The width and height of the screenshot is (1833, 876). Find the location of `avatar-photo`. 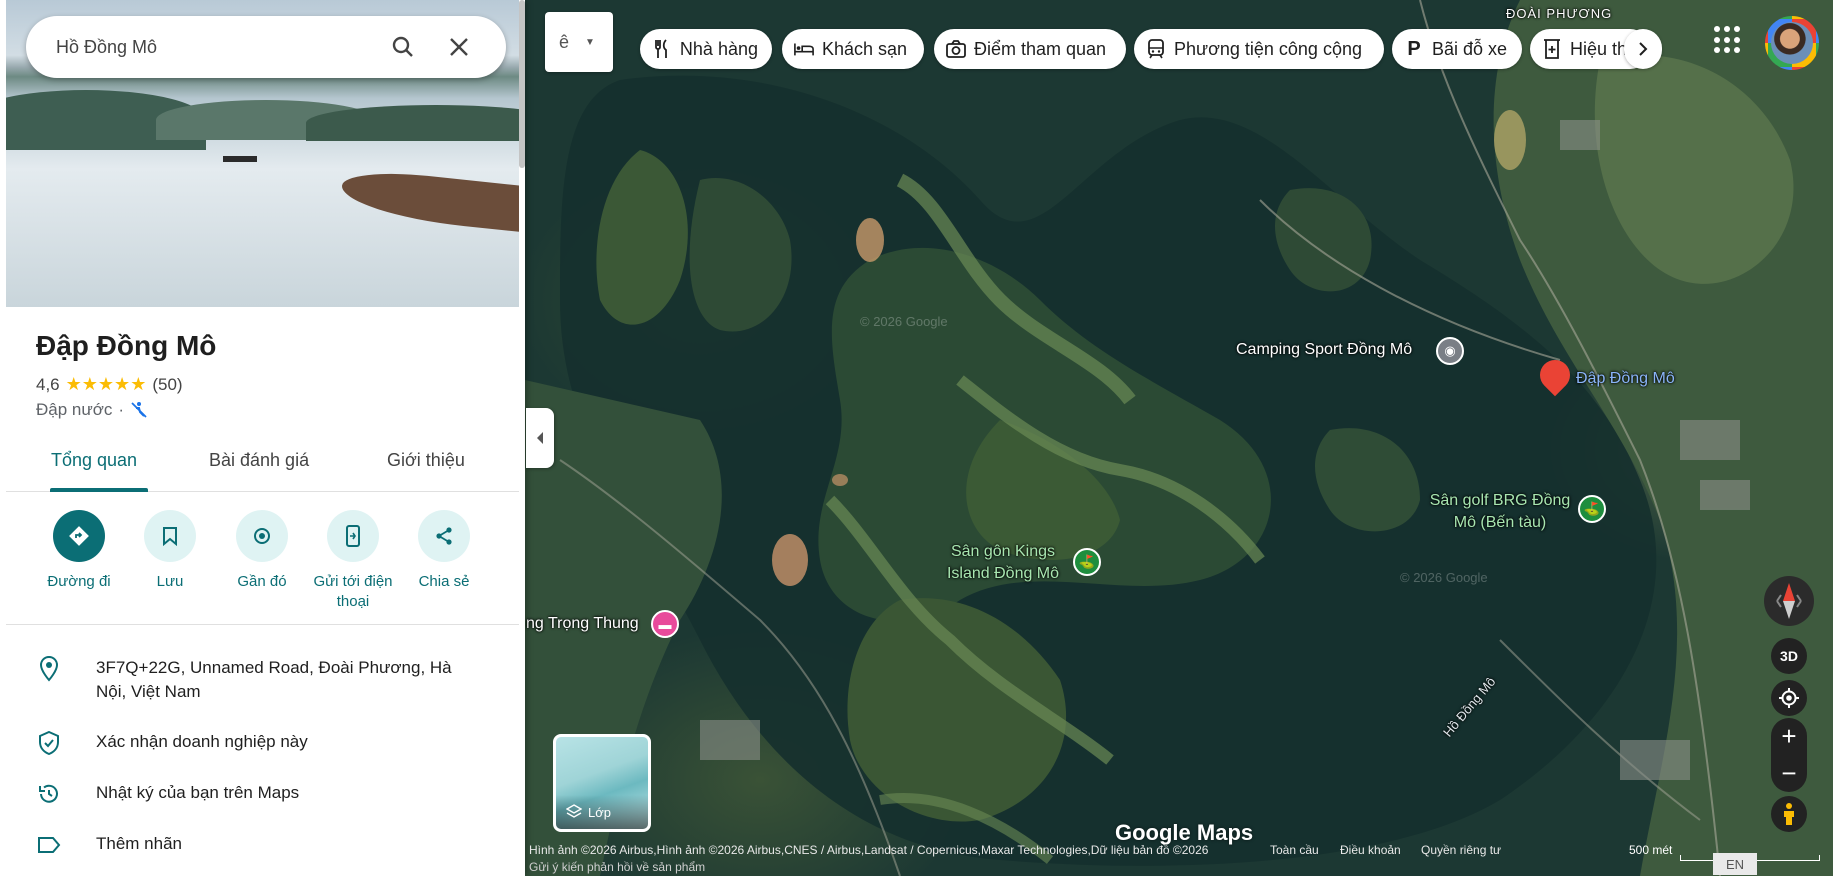

avatar-photo is located at coordinates (1792, 43).